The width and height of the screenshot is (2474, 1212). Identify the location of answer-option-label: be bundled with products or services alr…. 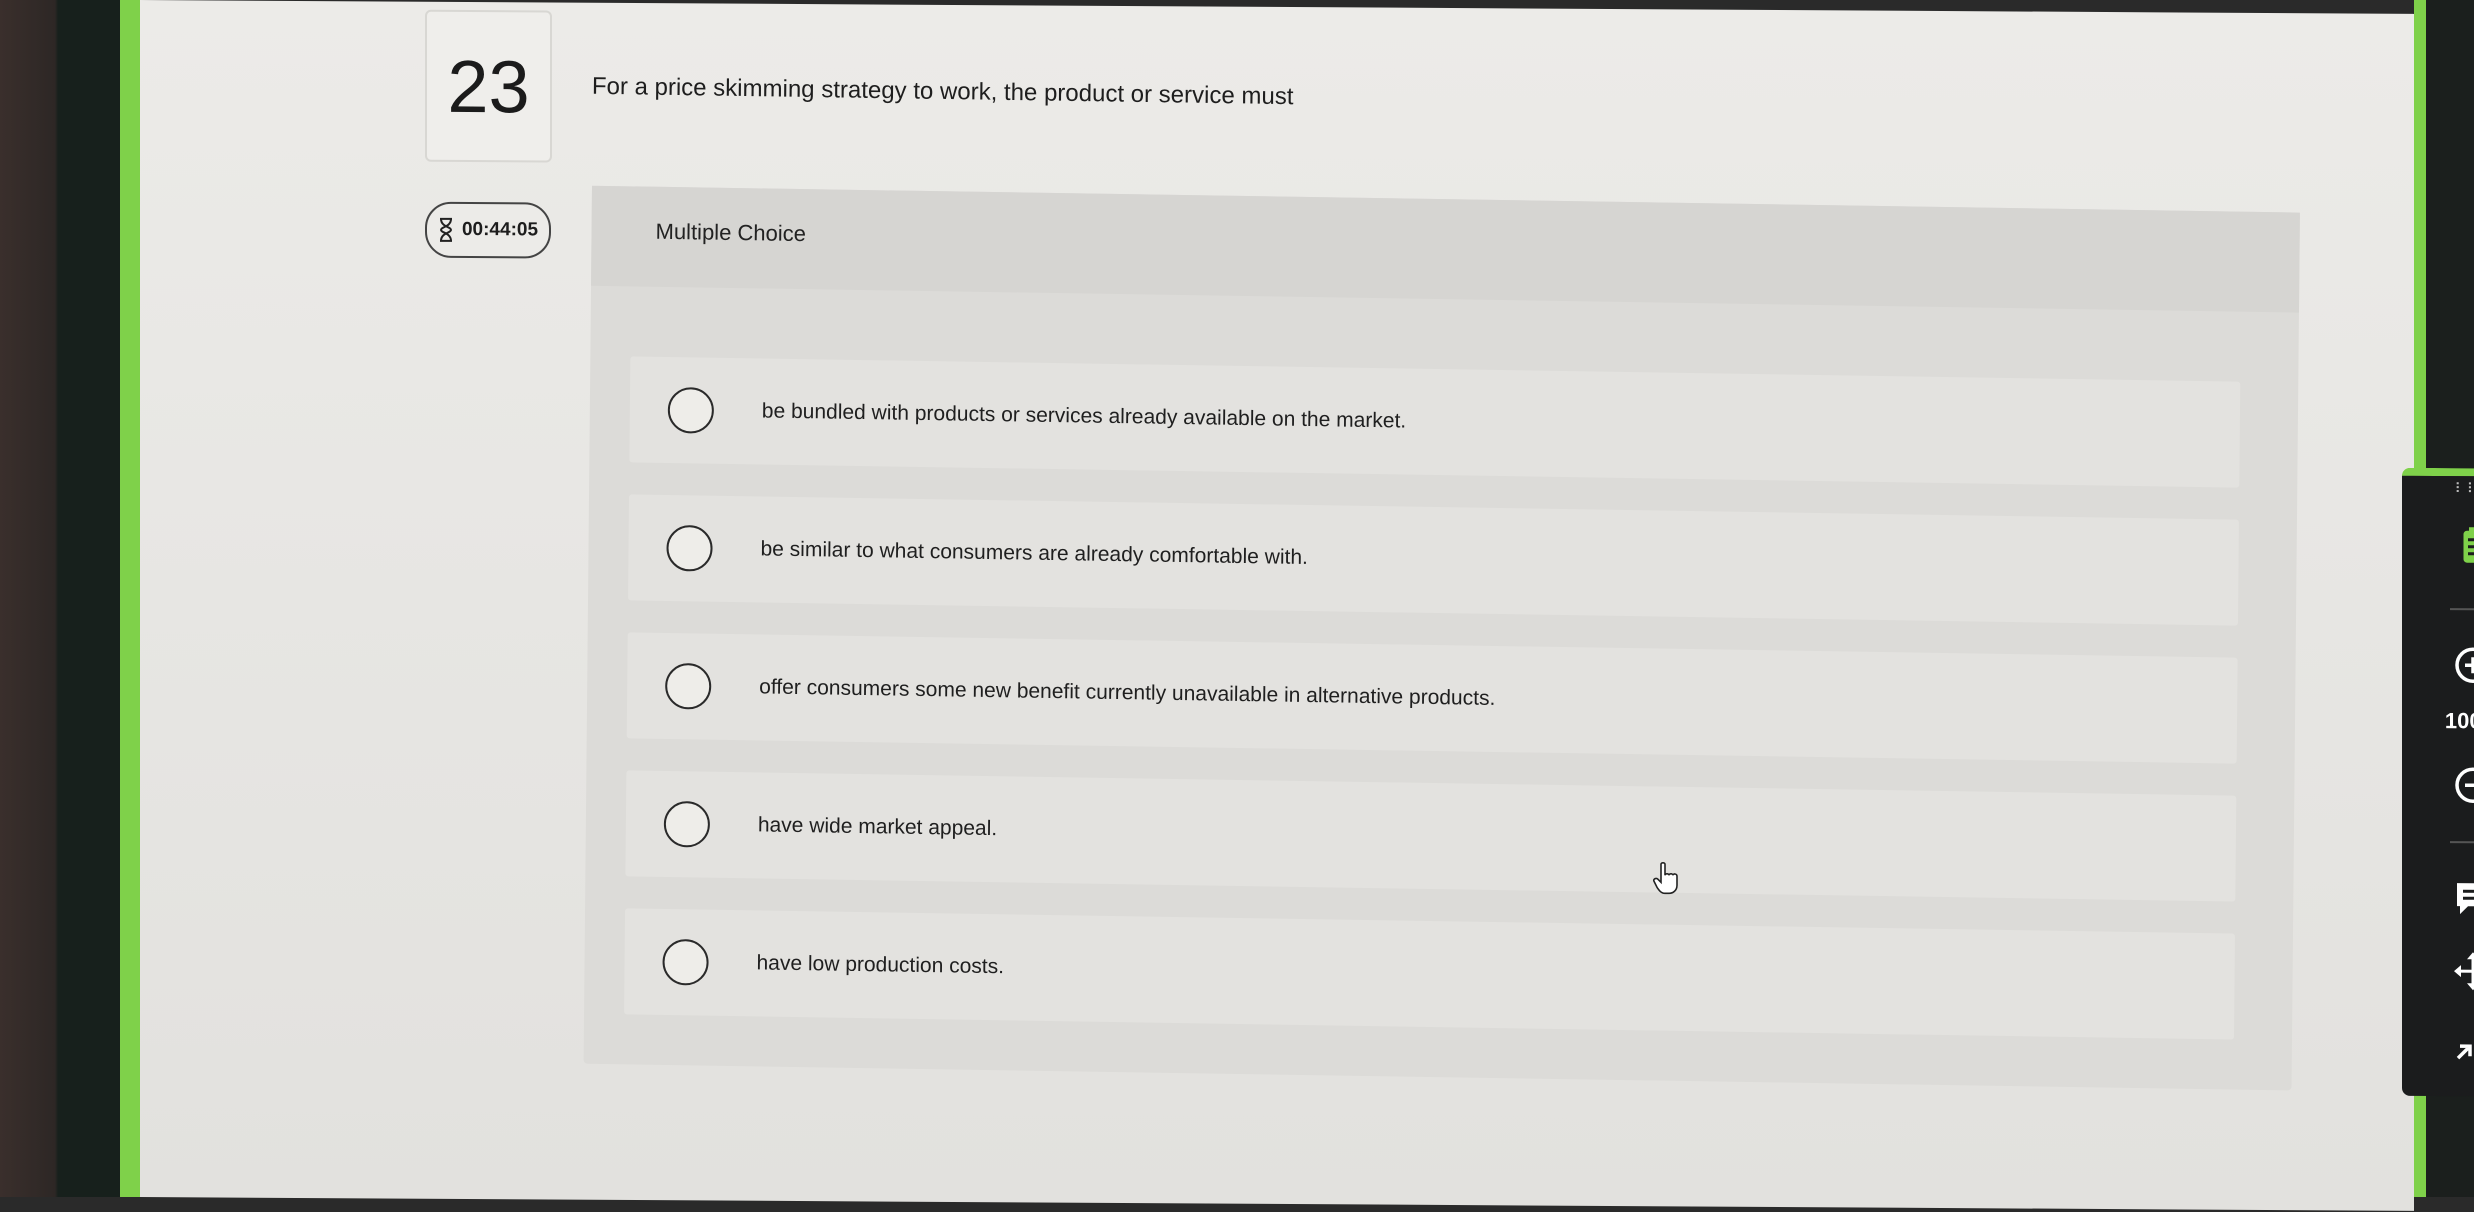
(1084, 416).